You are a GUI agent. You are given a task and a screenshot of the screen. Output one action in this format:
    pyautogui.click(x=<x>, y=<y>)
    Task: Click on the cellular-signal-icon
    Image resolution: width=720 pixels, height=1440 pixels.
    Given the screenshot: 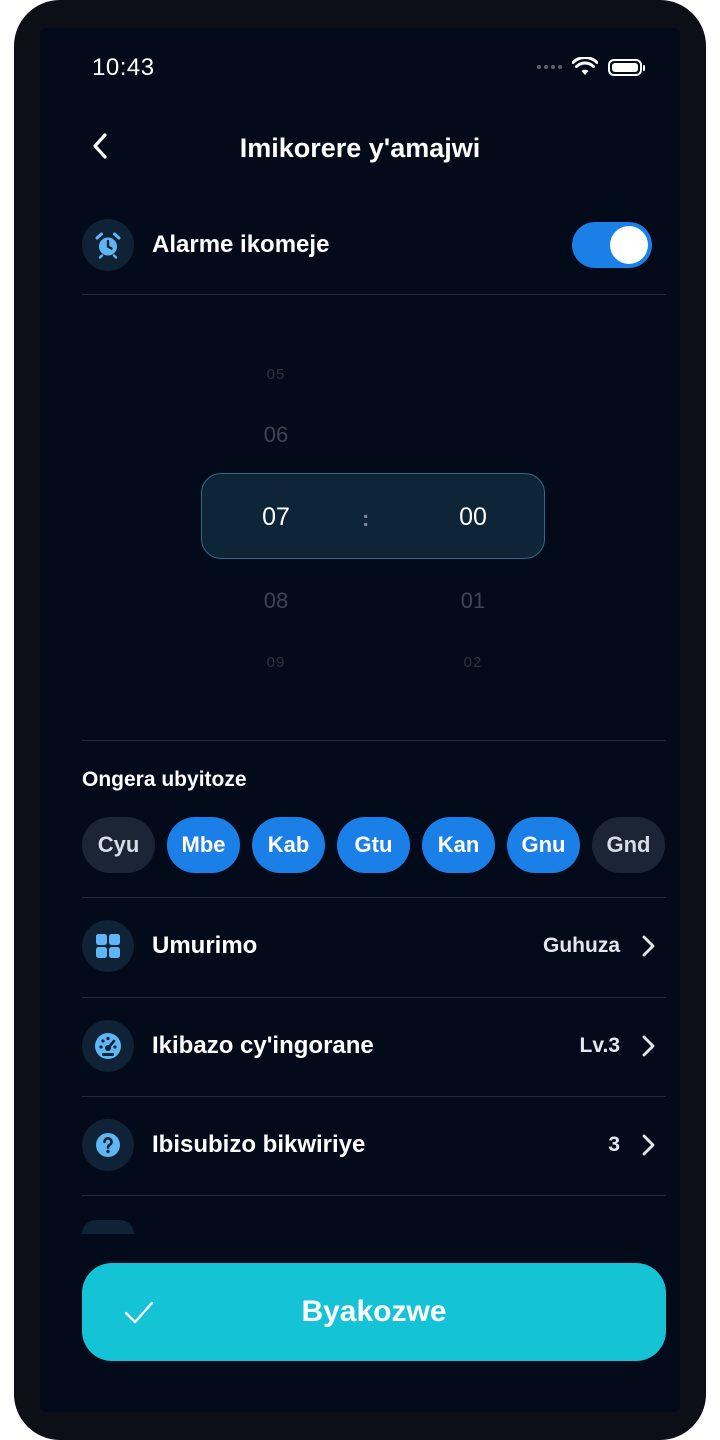 What is the action you would take?
    pyautogui.click(x=549, y=67)
    